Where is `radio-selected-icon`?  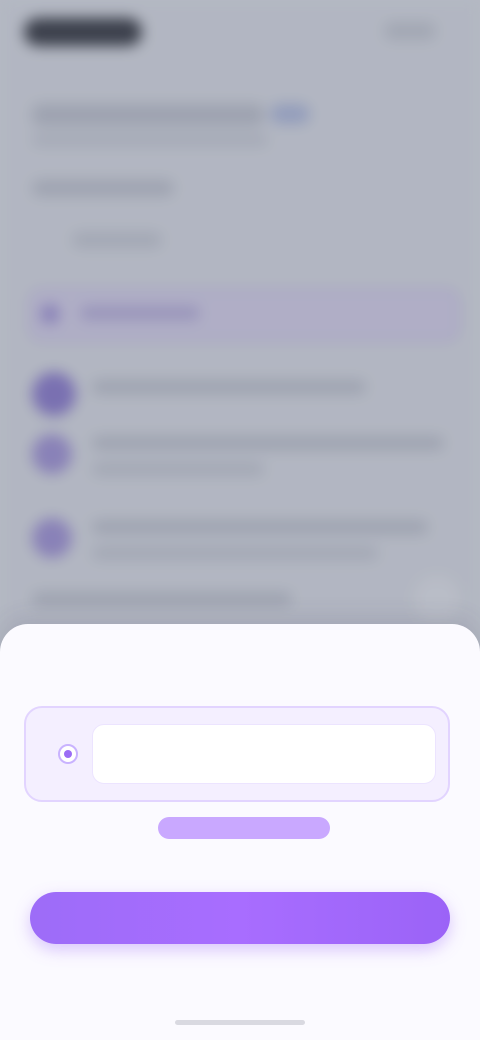
radio-selected-icon is located at coordinates (68, 754).